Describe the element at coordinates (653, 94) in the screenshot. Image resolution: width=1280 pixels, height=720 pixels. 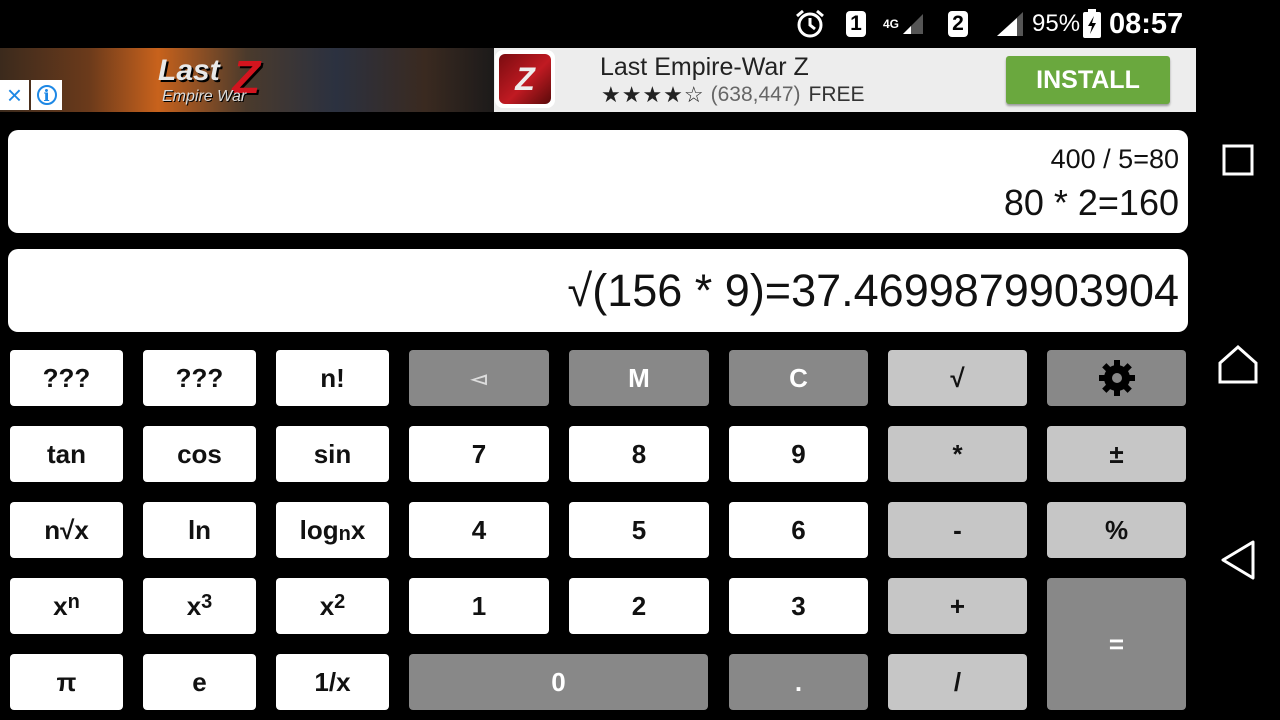
I see `star-rating-icon: ★★★★☆` at that location.